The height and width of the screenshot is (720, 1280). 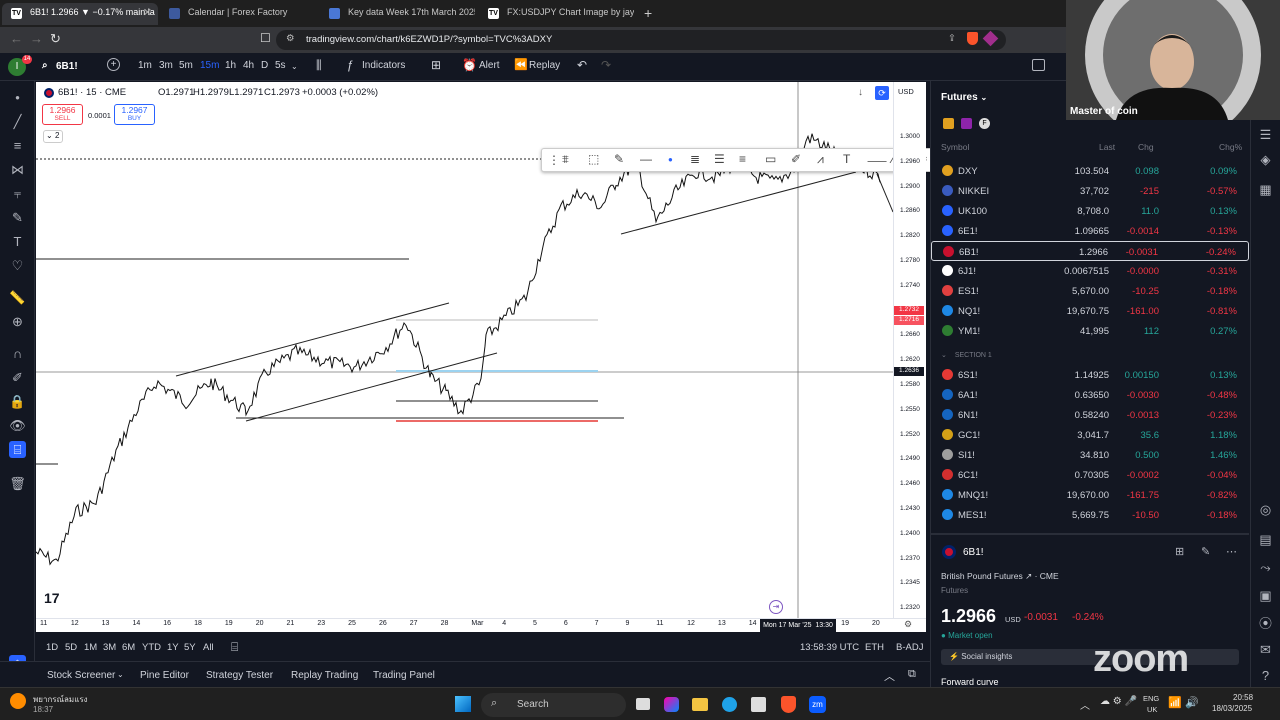 What do you see at coordinates (52, 647) in the screenshot?
I see `range-1d: 1D` at bounding box center [52, 647].